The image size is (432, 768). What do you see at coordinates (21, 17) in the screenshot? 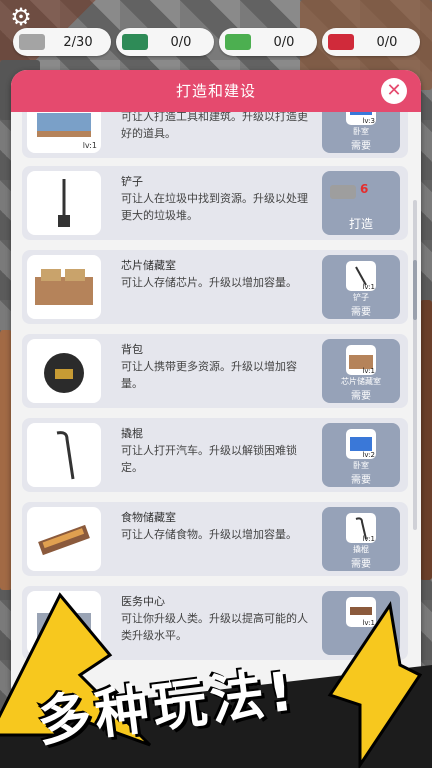
I see `settings-gear-icon: ⚙` at bounding box center [21, 17].